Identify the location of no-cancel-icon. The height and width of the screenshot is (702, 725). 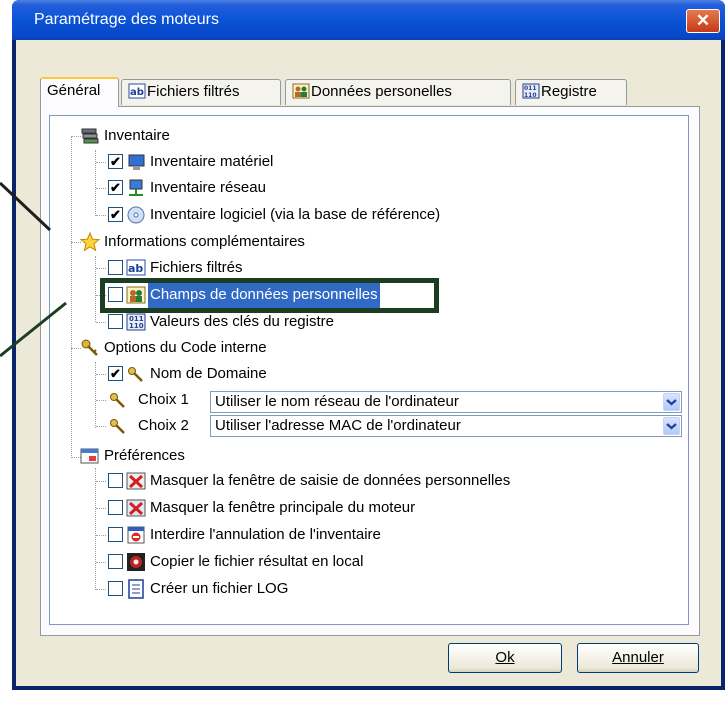
(136, 535).